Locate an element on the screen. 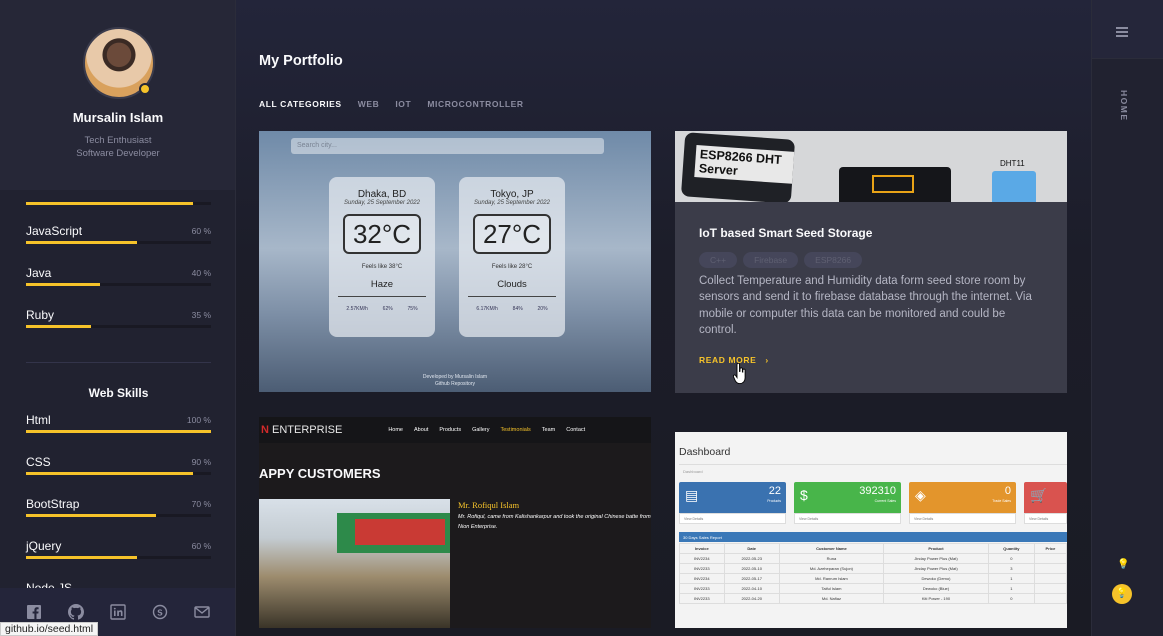  humidity: 62% is located at coordinates (387, 309).